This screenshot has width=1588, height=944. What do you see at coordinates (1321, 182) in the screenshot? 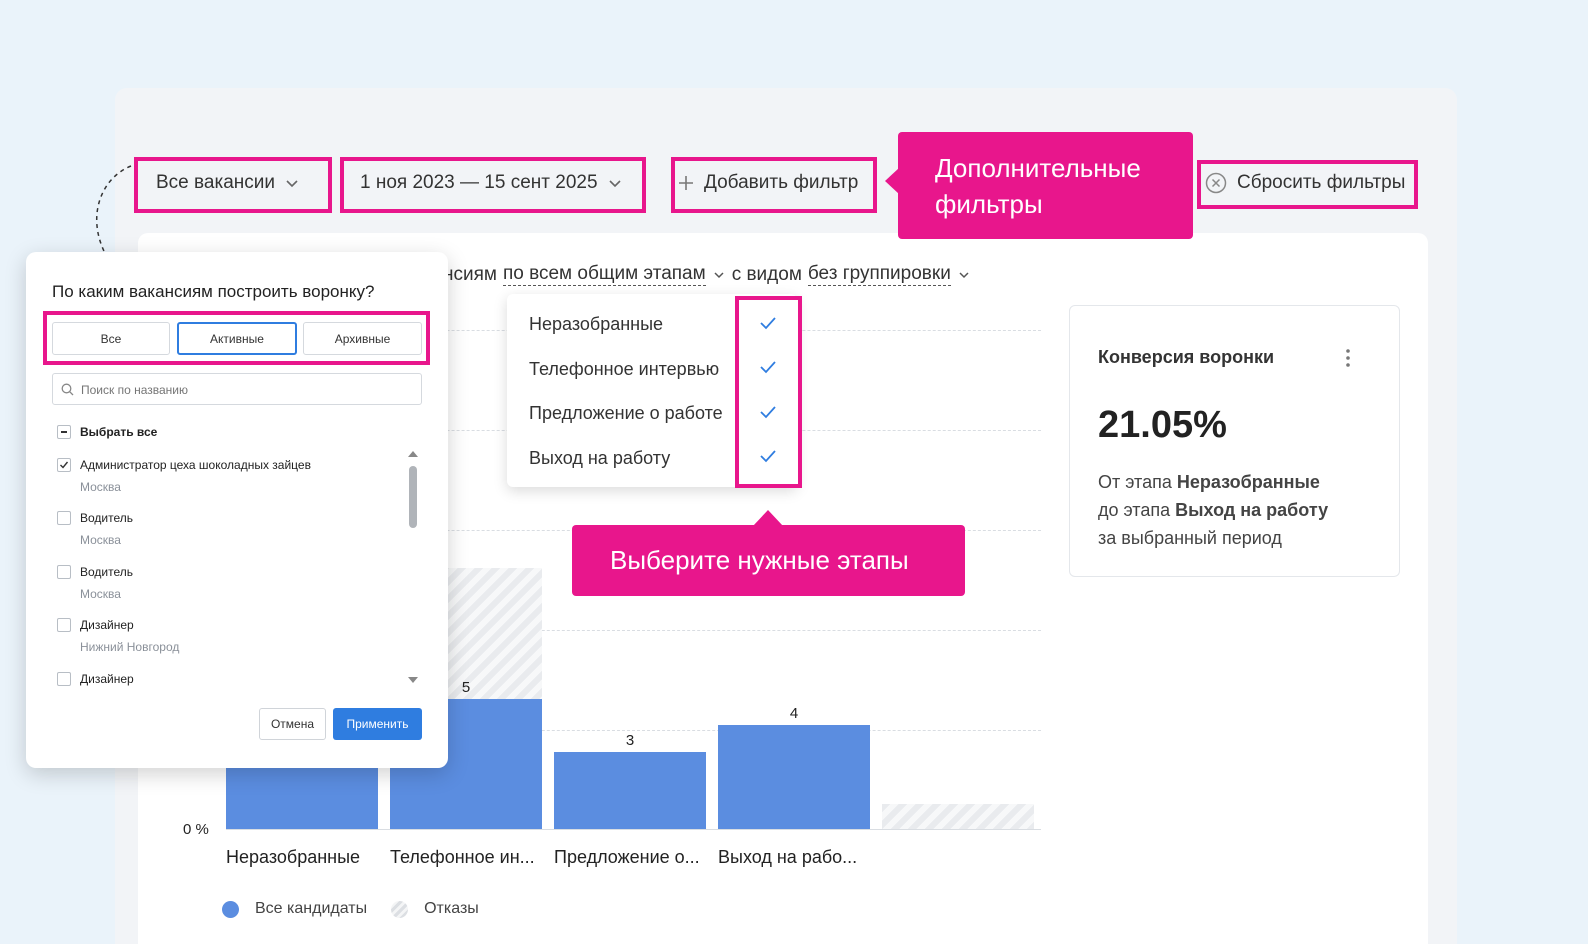
I see `reset-filters-label: Сбросить фильтры` at bounding box center [1321, 182].